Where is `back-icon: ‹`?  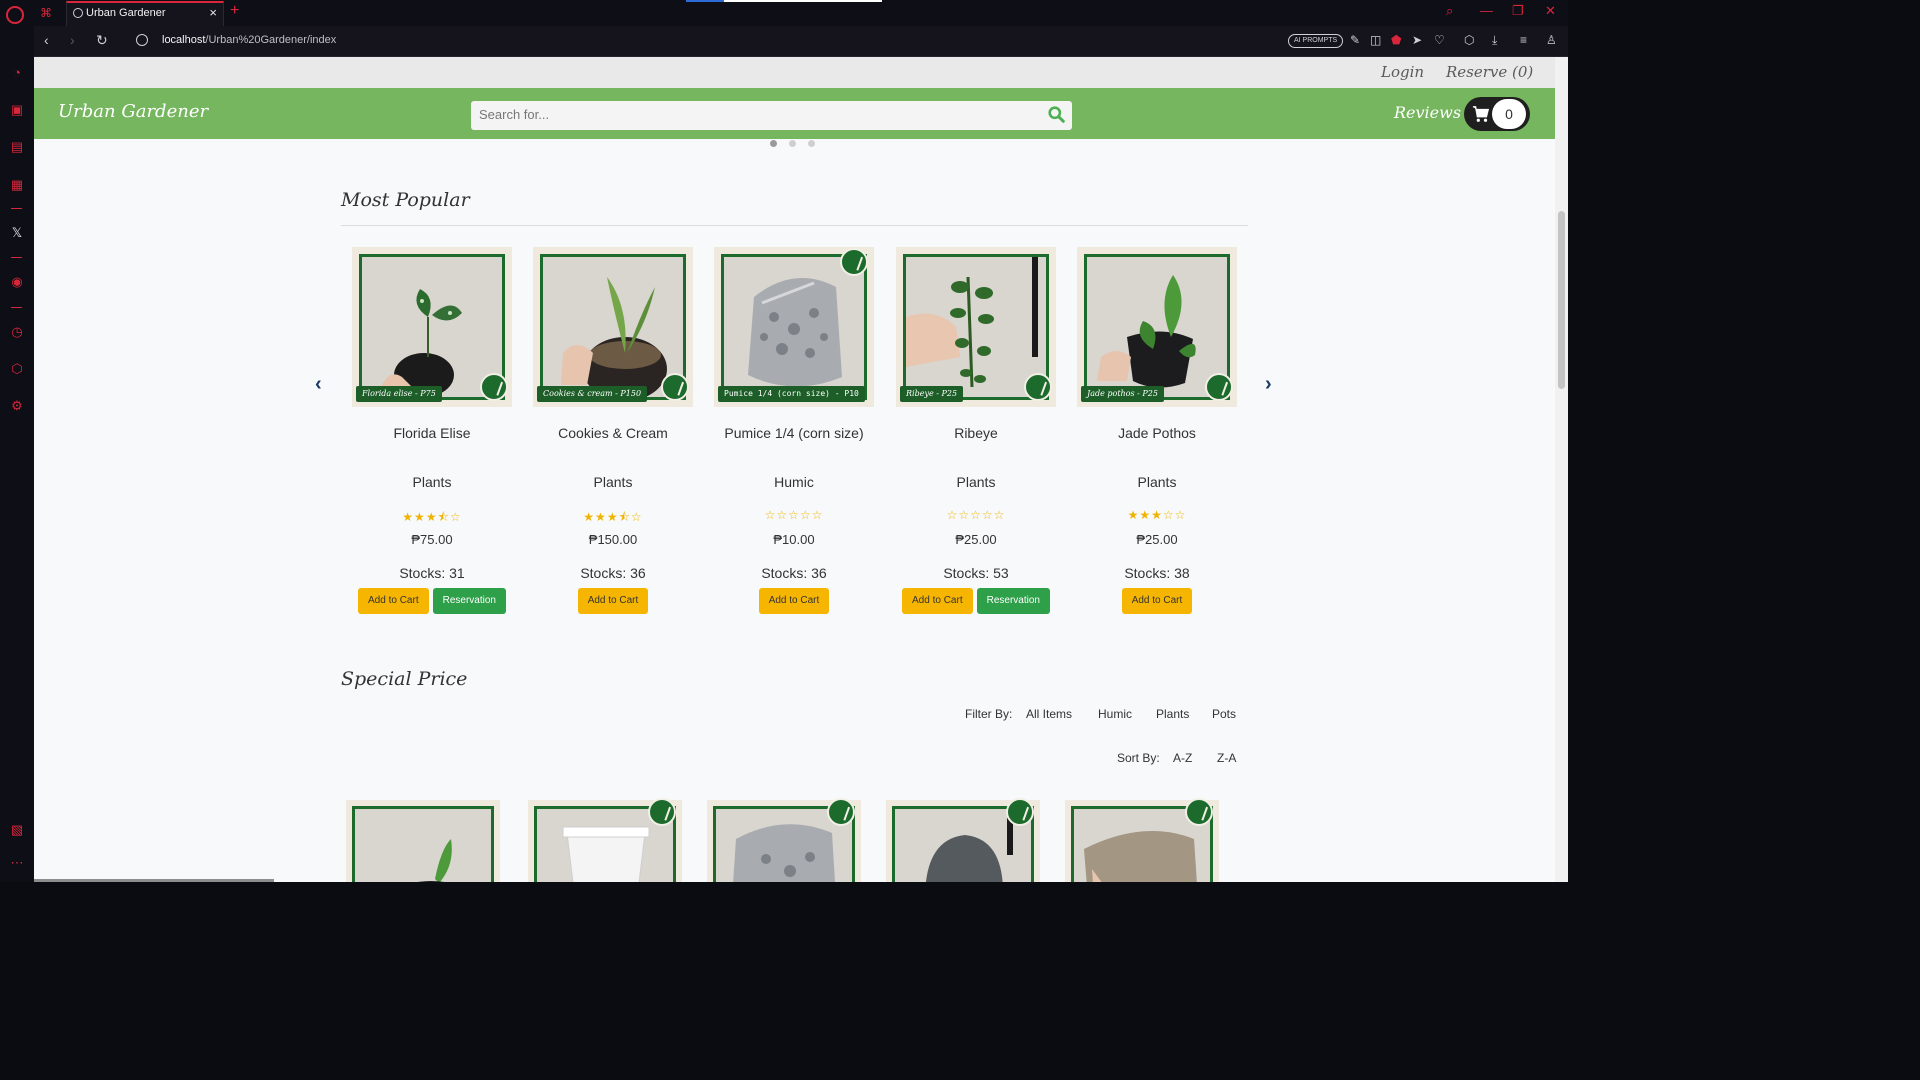
back-icon: ‹ is located at coordinates (46, 40).